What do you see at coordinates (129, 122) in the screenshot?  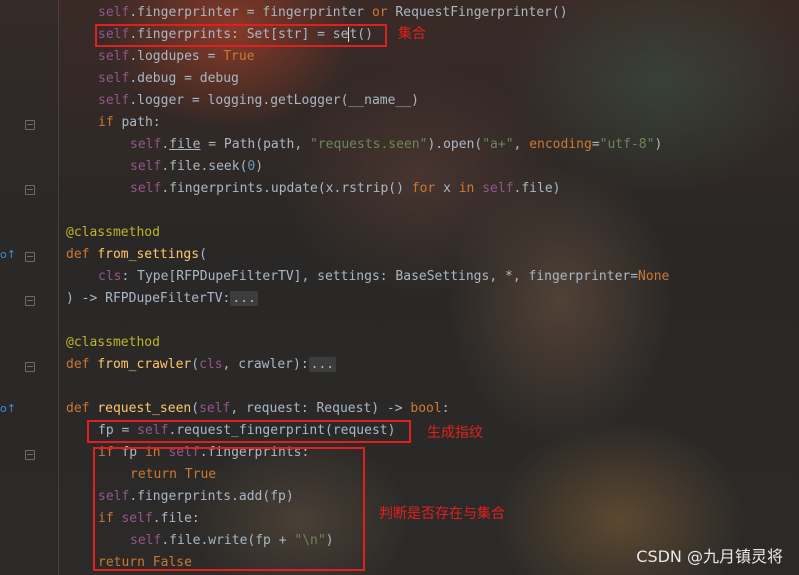 I see `code-line: if path:` at bounding box center [129, 122].